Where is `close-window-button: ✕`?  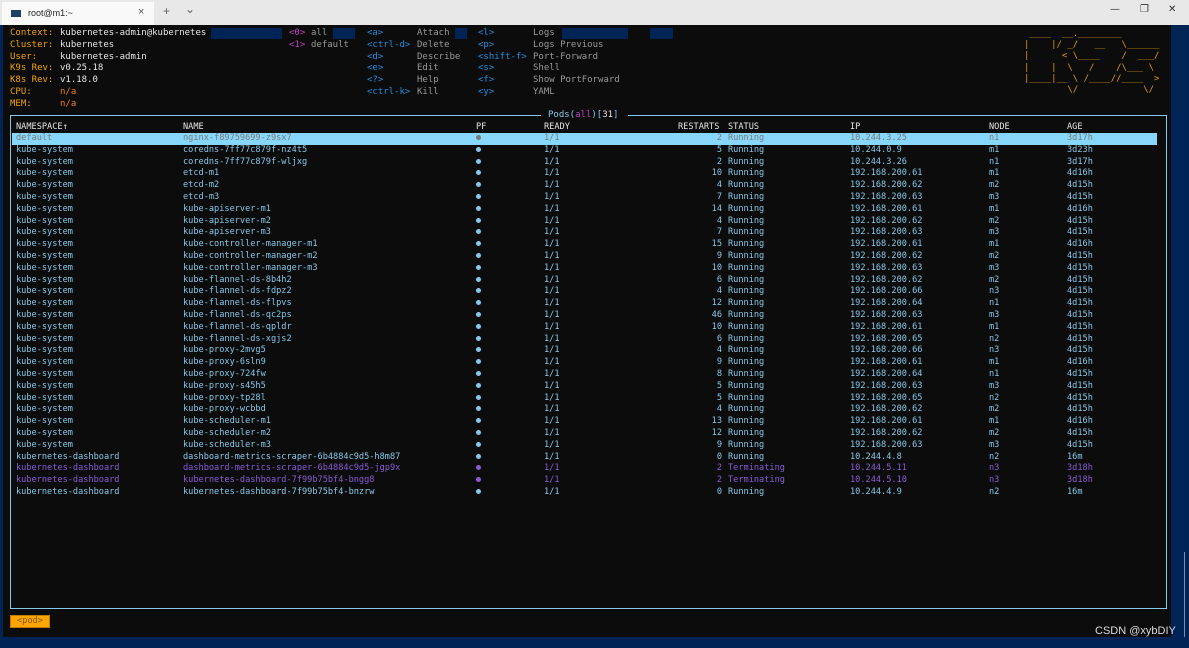
close-window-button: ✕ is located at coordinates (1172, 9).